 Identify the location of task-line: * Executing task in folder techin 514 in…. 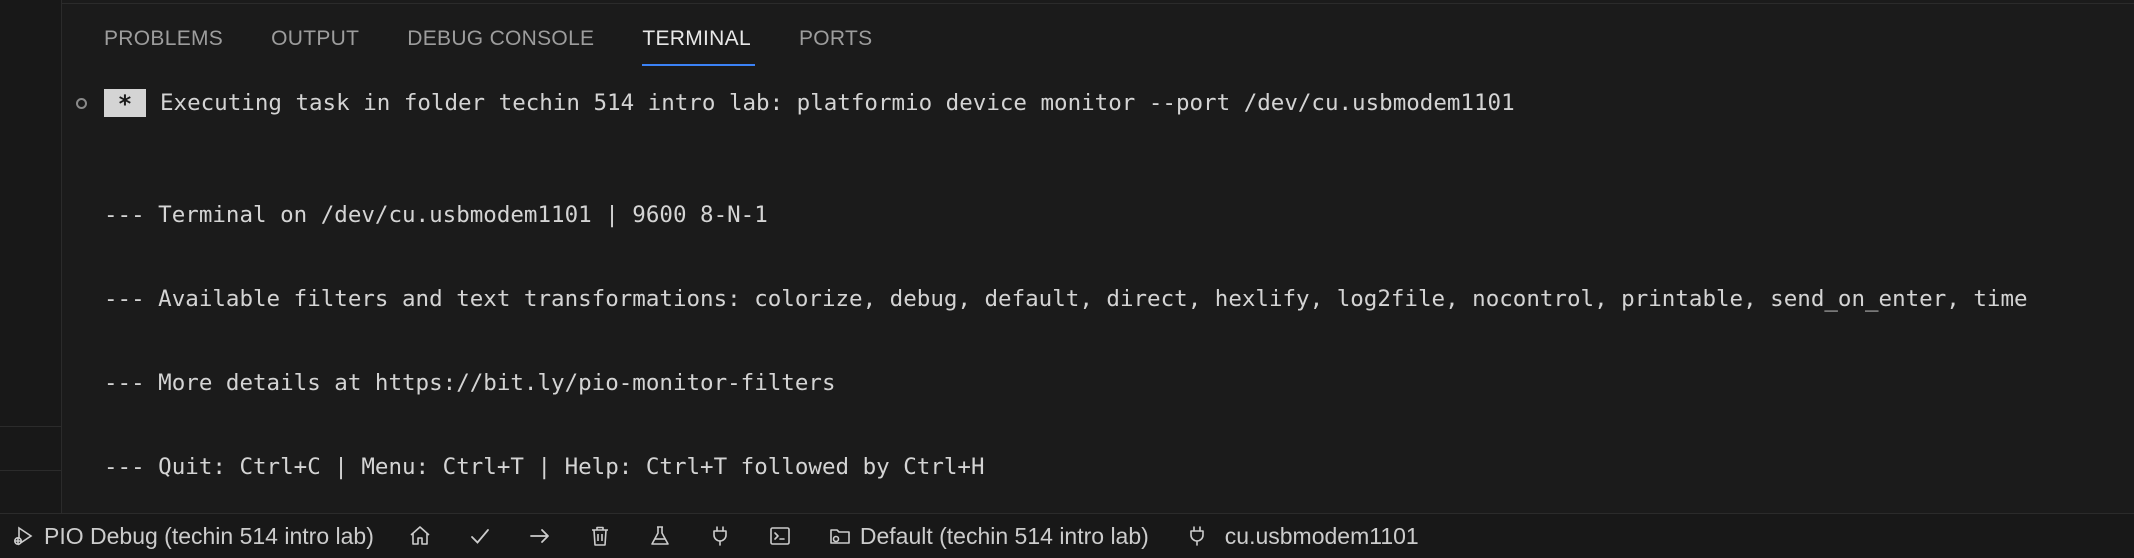
(795, 103).